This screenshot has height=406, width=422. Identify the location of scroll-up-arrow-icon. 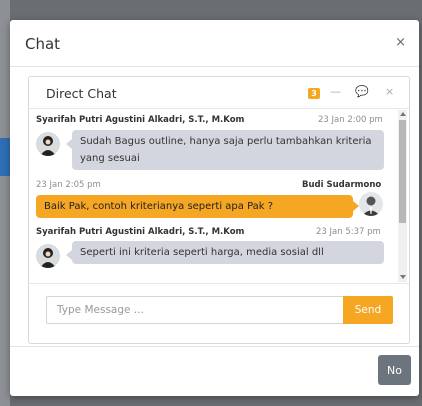
(403, 114).